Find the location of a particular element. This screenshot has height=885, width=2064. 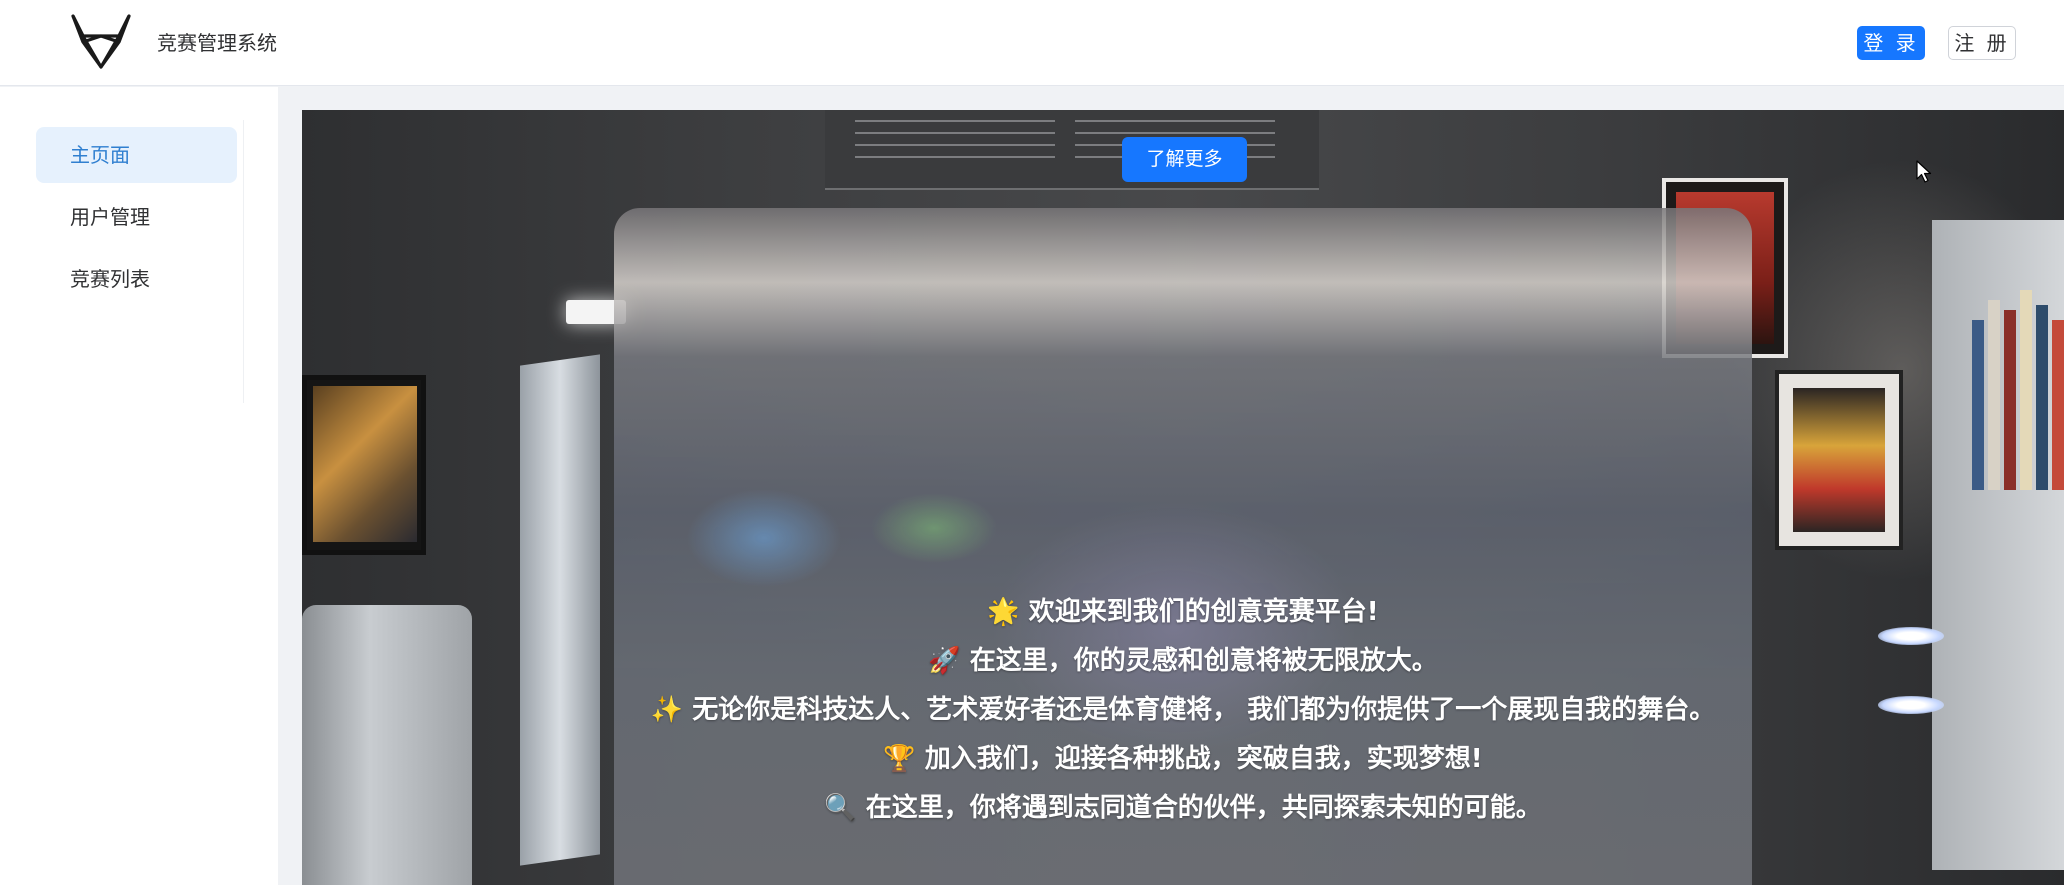

trophy-icon: 🏆 is located at coordinates (899, 759).